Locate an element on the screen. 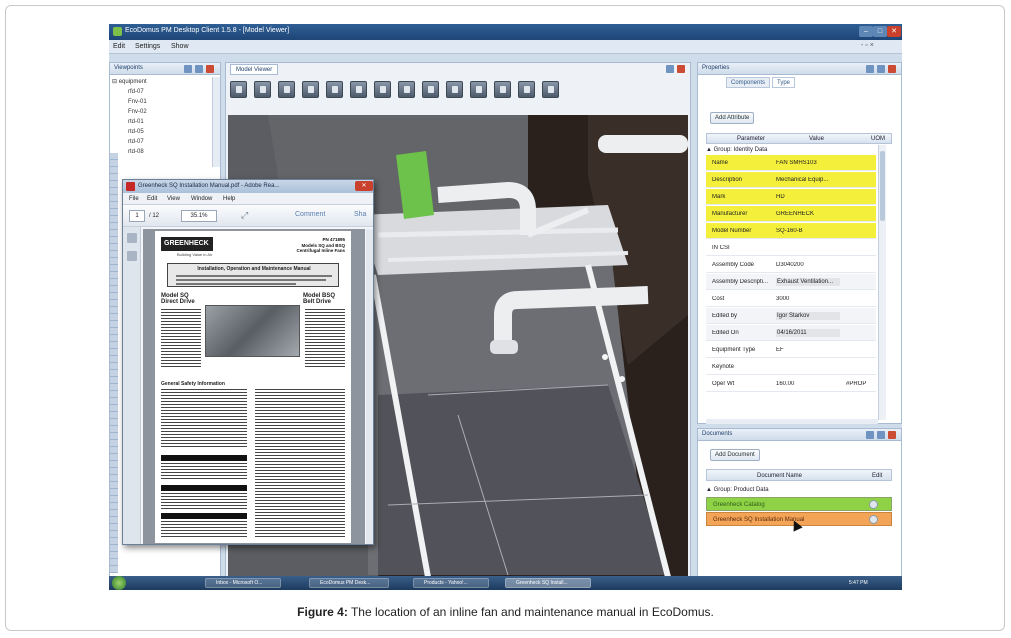 This screenshot has width=1011, height=638. tree-node: Fnv-01 is located at coordinates (165, 102).